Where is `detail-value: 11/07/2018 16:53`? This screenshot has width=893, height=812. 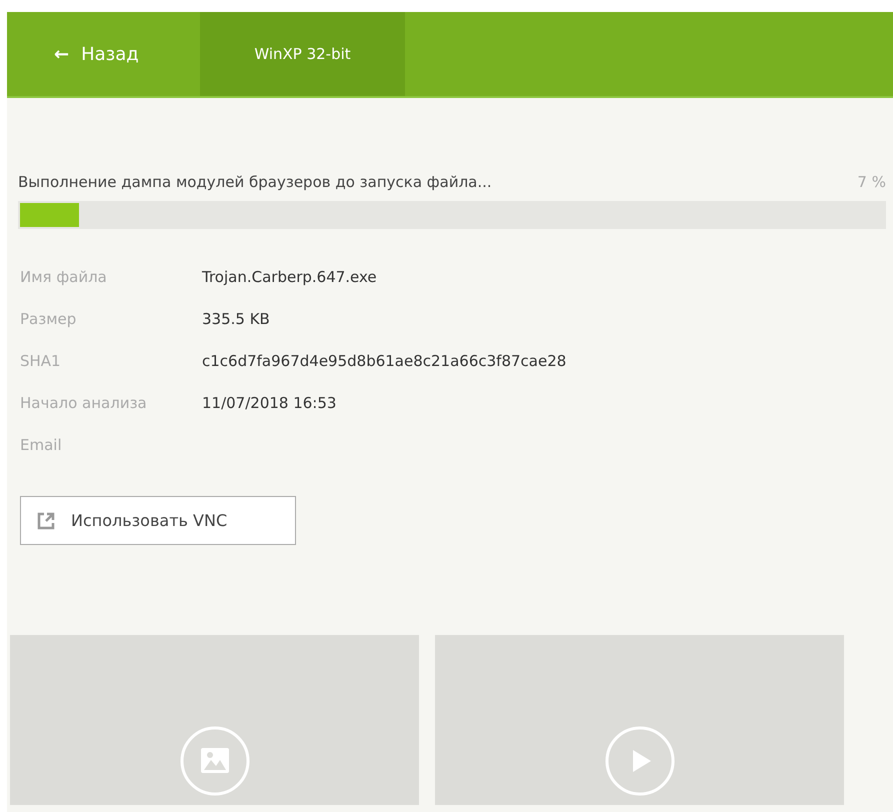 detail-value: 11/07/2018 16:53 is located at coordinates (270, 403).